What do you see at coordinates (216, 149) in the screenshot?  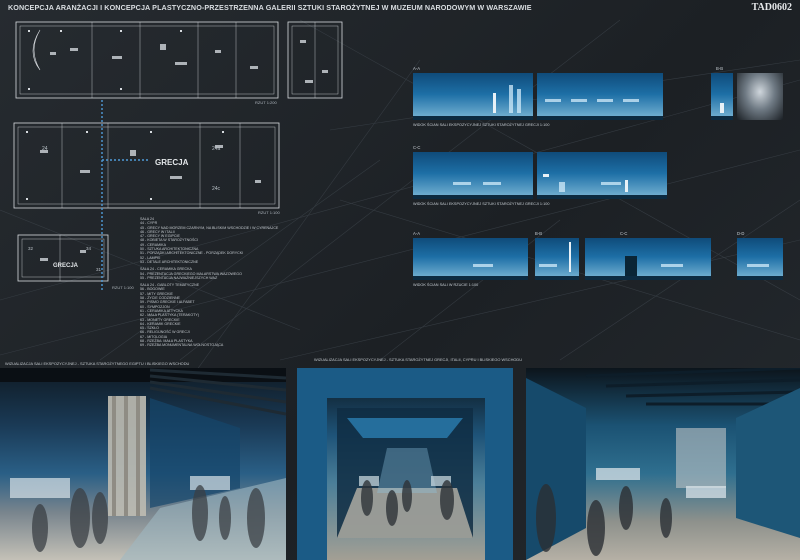 I see `room-number: 24a` at bounding box center [216, 149].